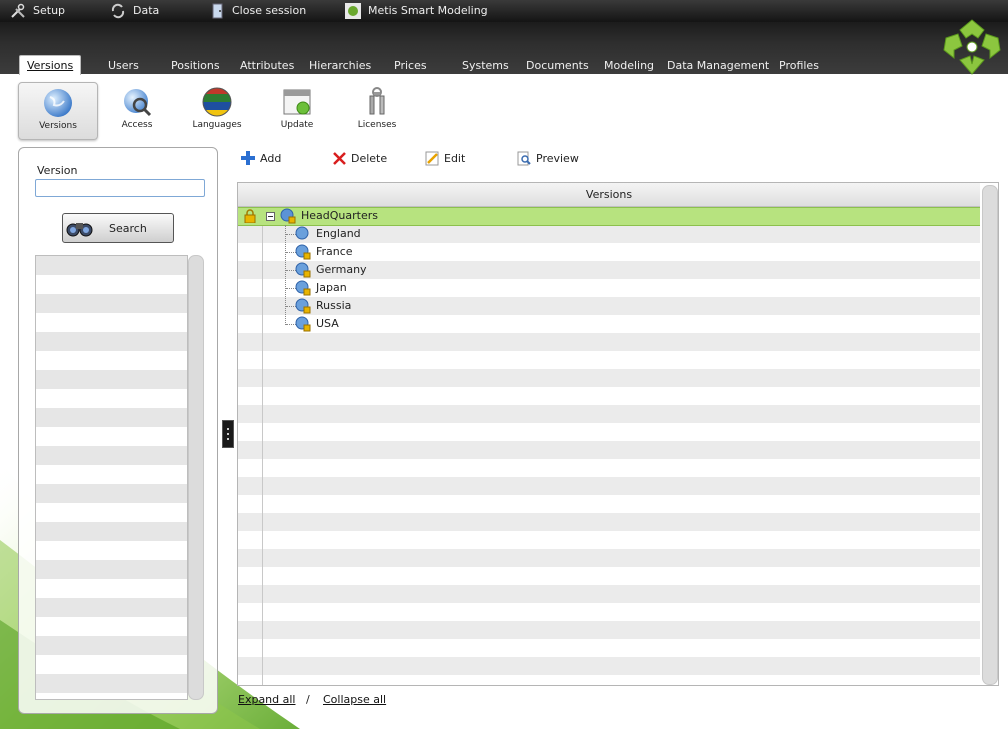 This screenshot has height=729, width=1008. I want to click on tool-access-label: Access, so click(137, 125).